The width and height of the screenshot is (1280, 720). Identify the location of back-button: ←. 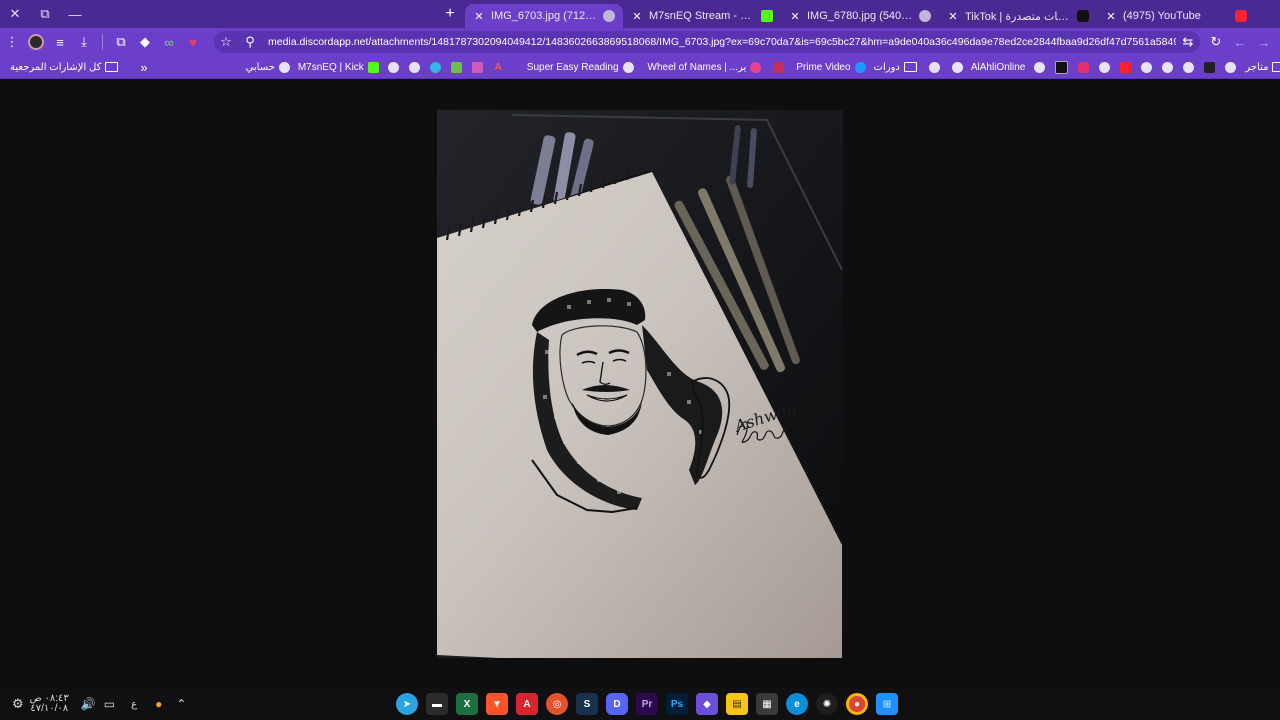
(1240, 42).